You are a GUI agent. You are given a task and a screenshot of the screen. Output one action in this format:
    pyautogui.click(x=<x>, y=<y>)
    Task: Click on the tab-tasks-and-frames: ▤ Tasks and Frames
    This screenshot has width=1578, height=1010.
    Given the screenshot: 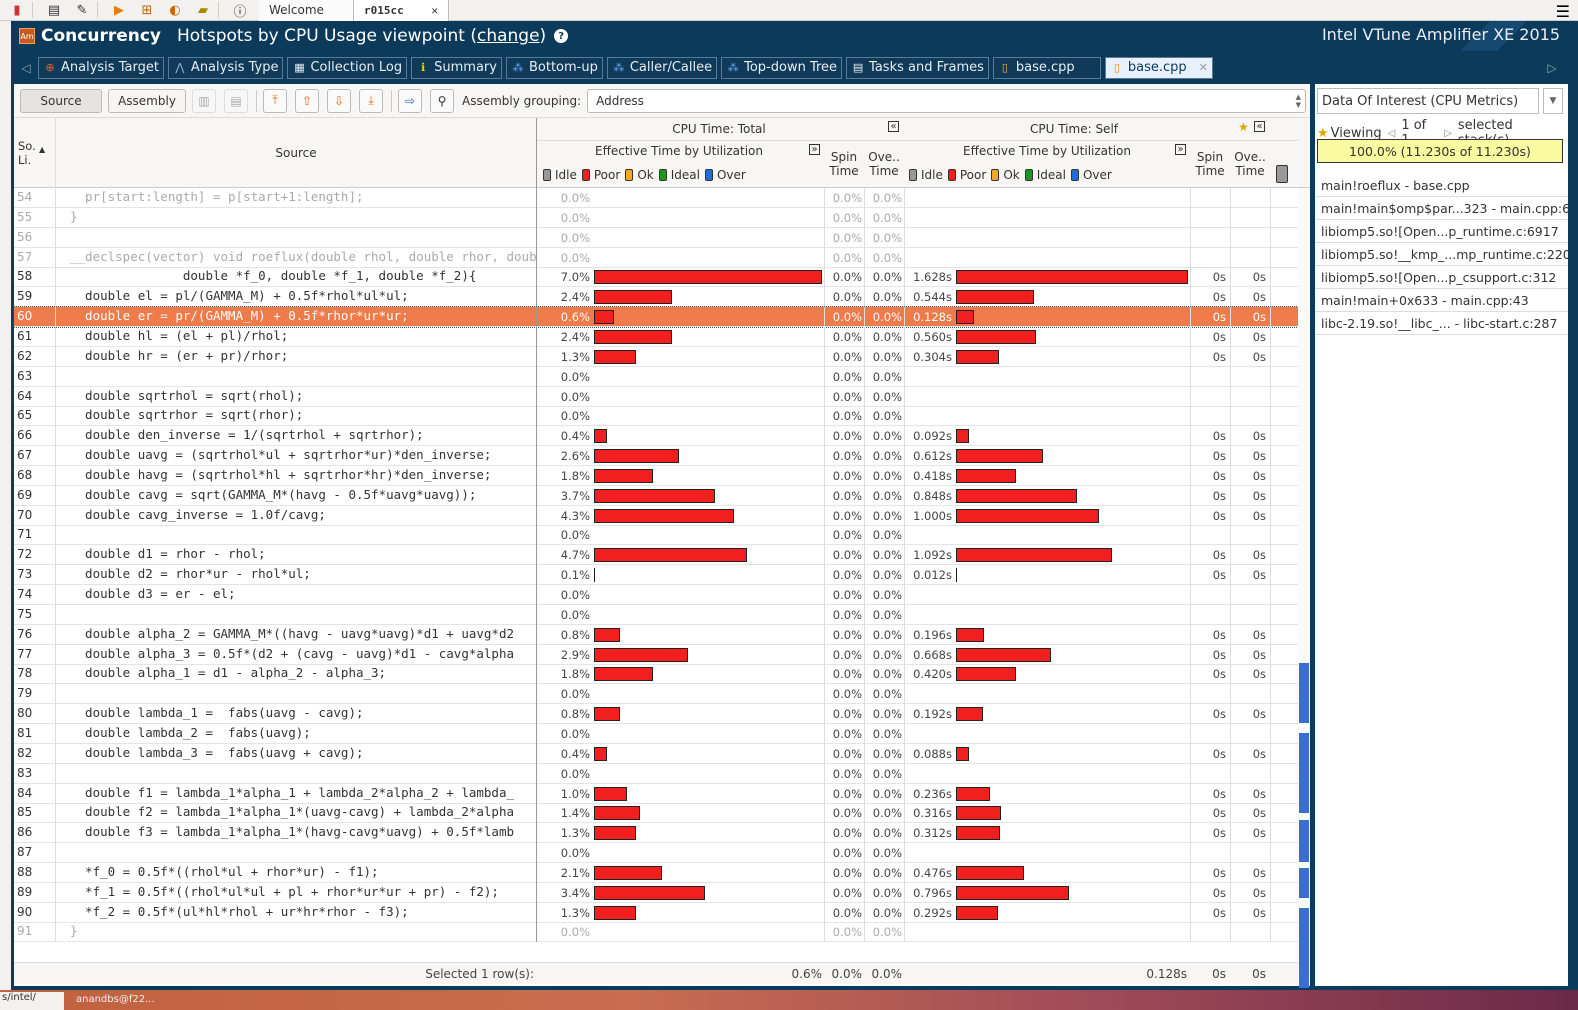 What is the action you would take?
    pyautogui.click(x=917, y=67)
    